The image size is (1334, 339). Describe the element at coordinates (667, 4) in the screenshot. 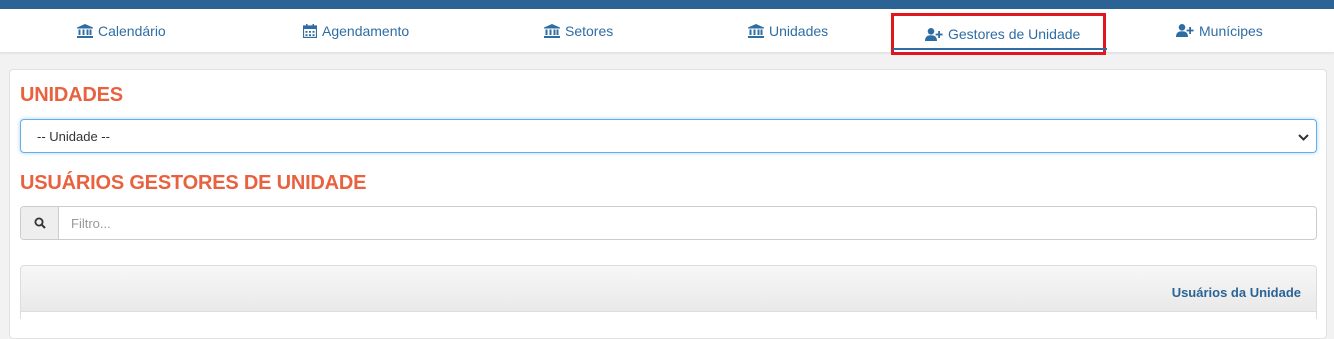

I see `top-header-bar` at that location.